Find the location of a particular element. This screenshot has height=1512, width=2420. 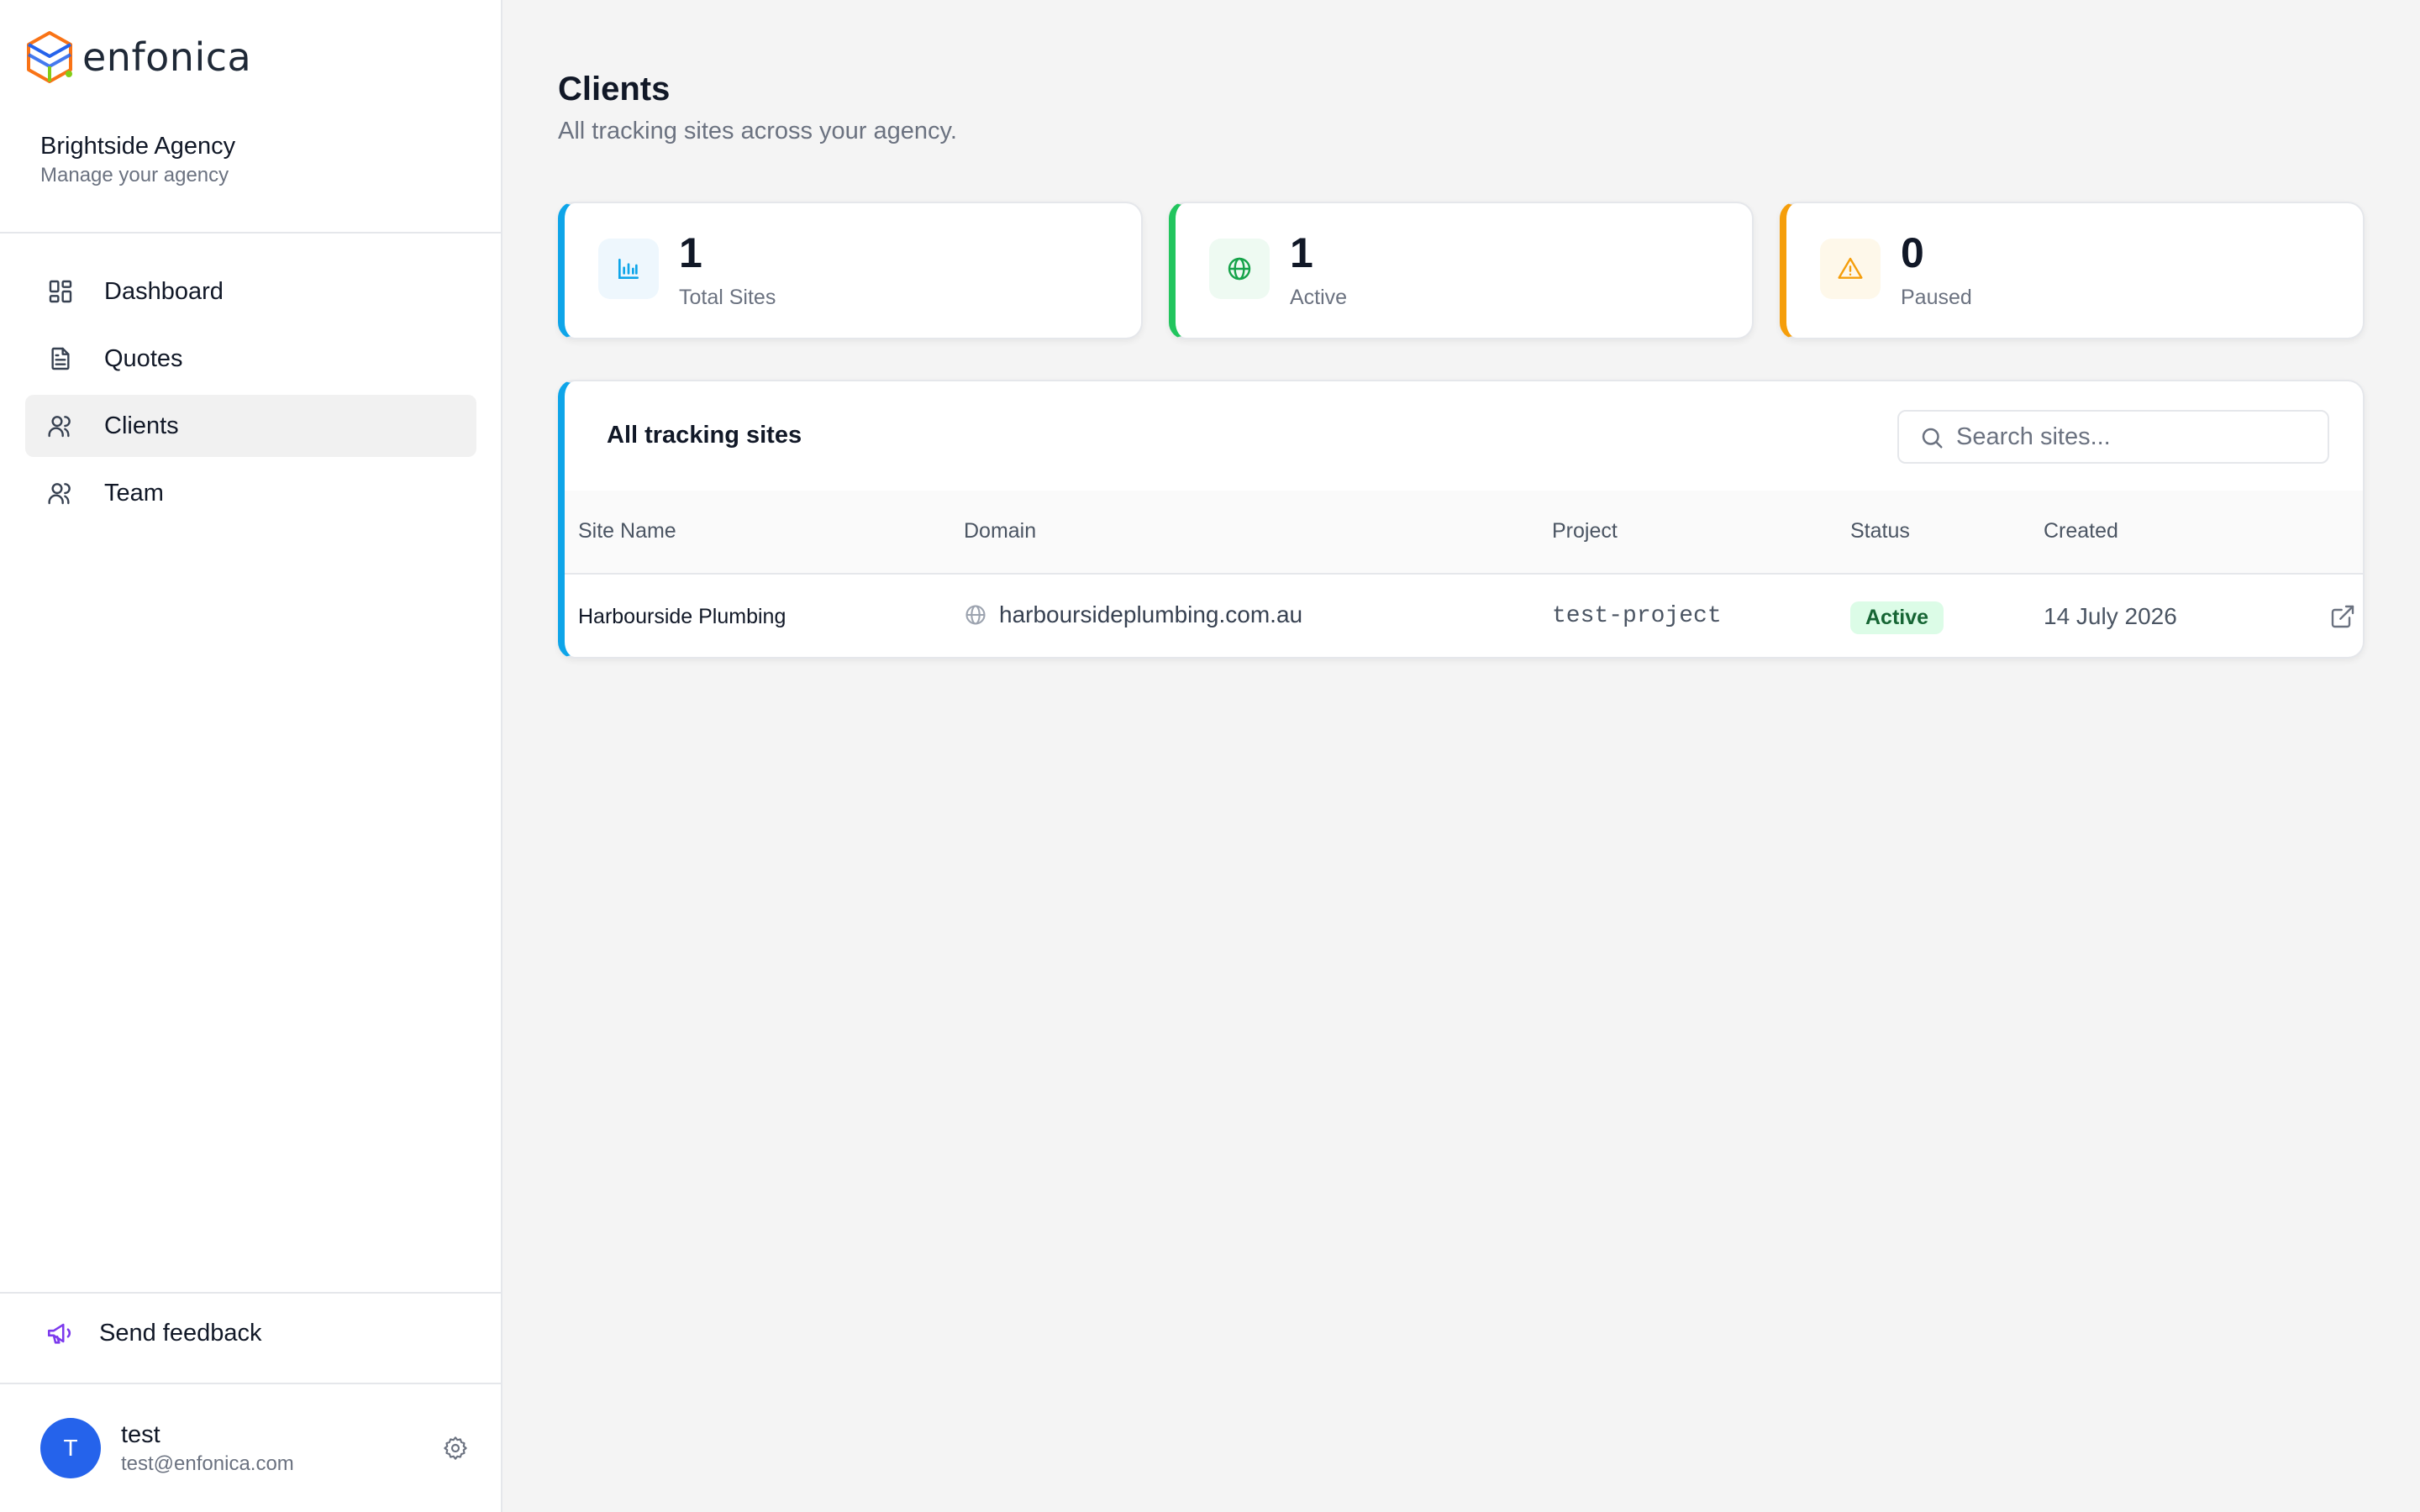

stat-label: Total Sites is located at coordinates (727, 297).